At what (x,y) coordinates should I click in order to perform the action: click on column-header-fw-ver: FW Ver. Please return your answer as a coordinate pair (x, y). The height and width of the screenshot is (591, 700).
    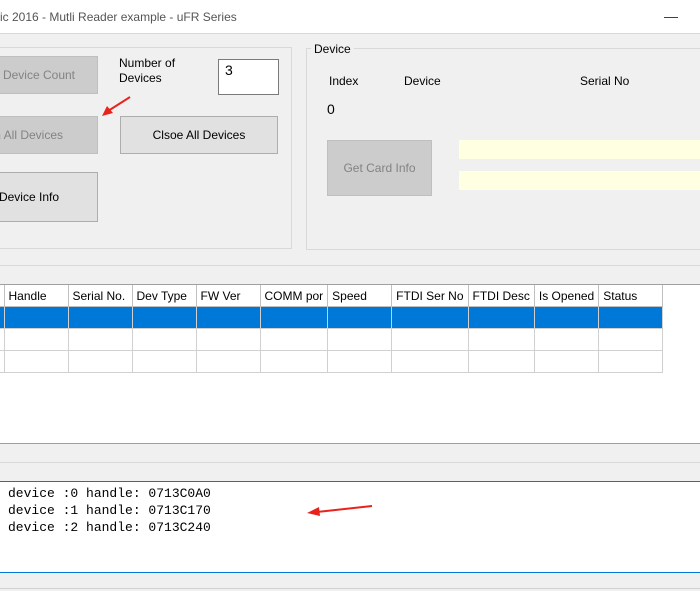
    Looking at the image, I should click on (228, 296).